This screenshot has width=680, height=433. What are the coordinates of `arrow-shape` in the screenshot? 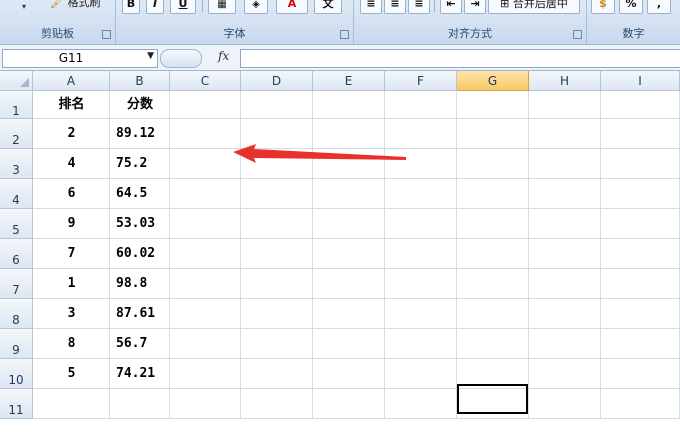 It's located at (319, 153).